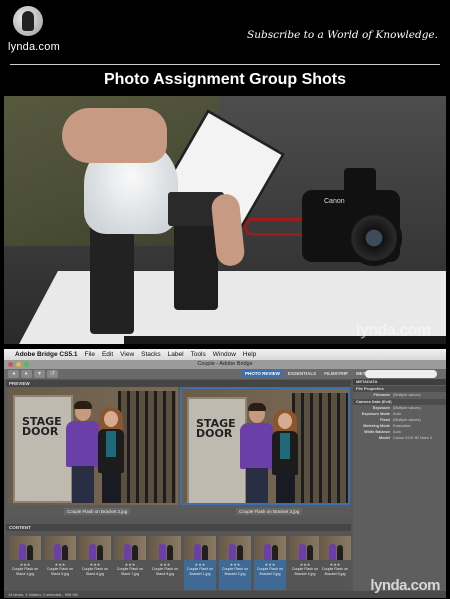  Describe the element at coordinates (39, 374) in the screenshot. I see `folder-icon: ▾` at that location.